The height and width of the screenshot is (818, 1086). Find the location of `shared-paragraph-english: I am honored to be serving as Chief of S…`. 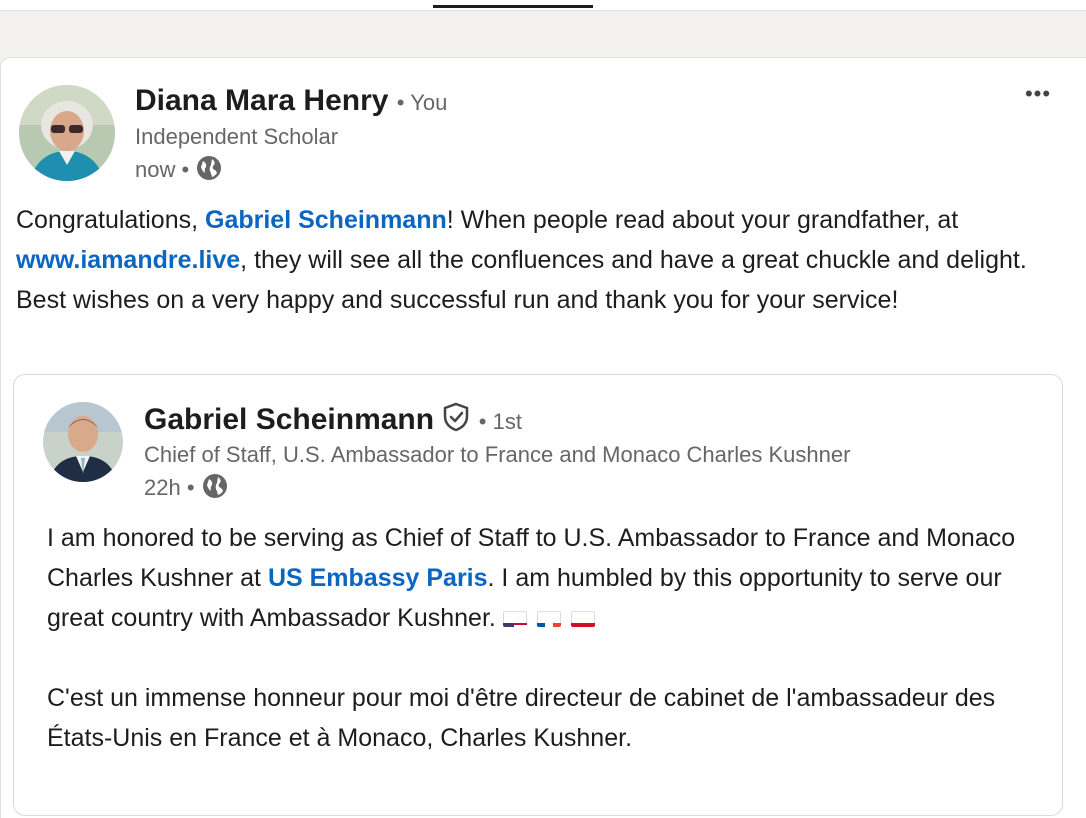

shared-paragraph-english: I am honored to be serving as Chief of S… is located at coordinates (547, 578).